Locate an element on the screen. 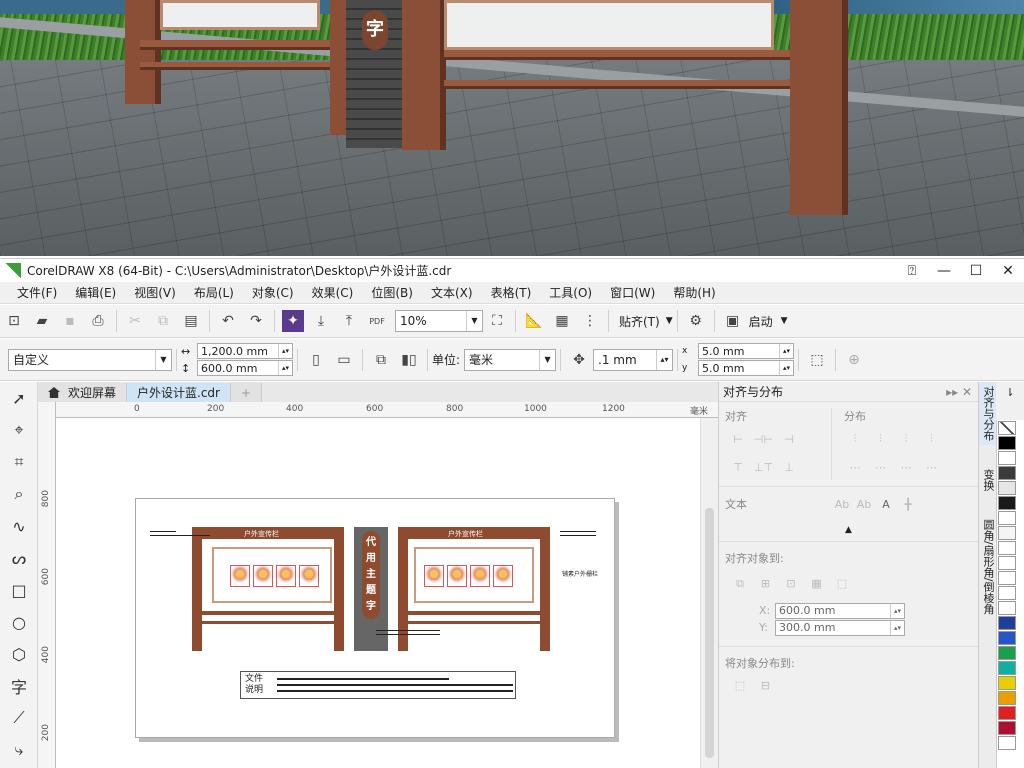 The image size is (1024, 768). crop-tool-icon: ⌗ is located at coordinates (19, 462).